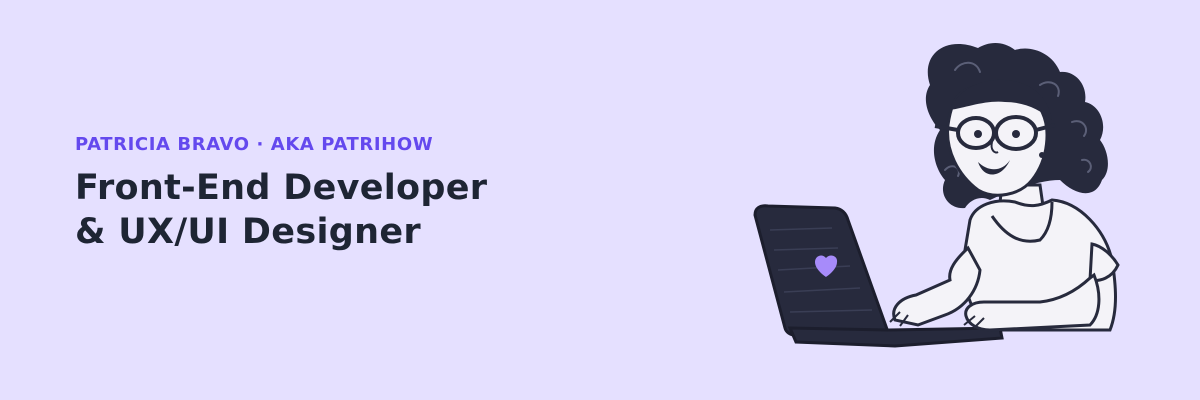  What do you see at coordinates (978, 134) in the screenshot?
I see `left-eye` at bounding box center [978, 134].